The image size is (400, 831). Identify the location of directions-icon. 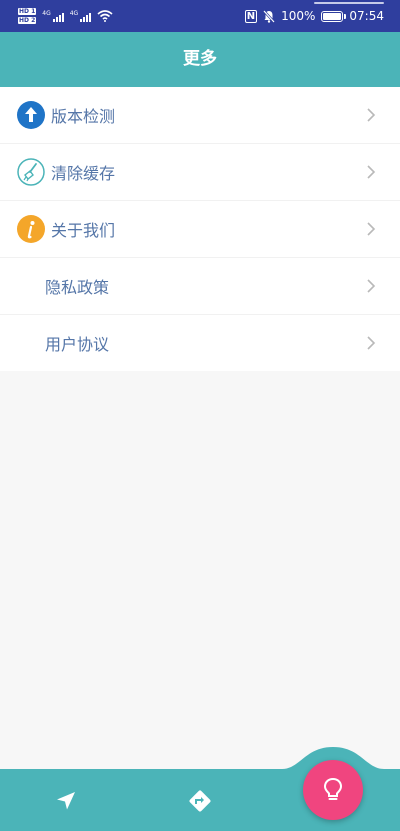
(200, 801).